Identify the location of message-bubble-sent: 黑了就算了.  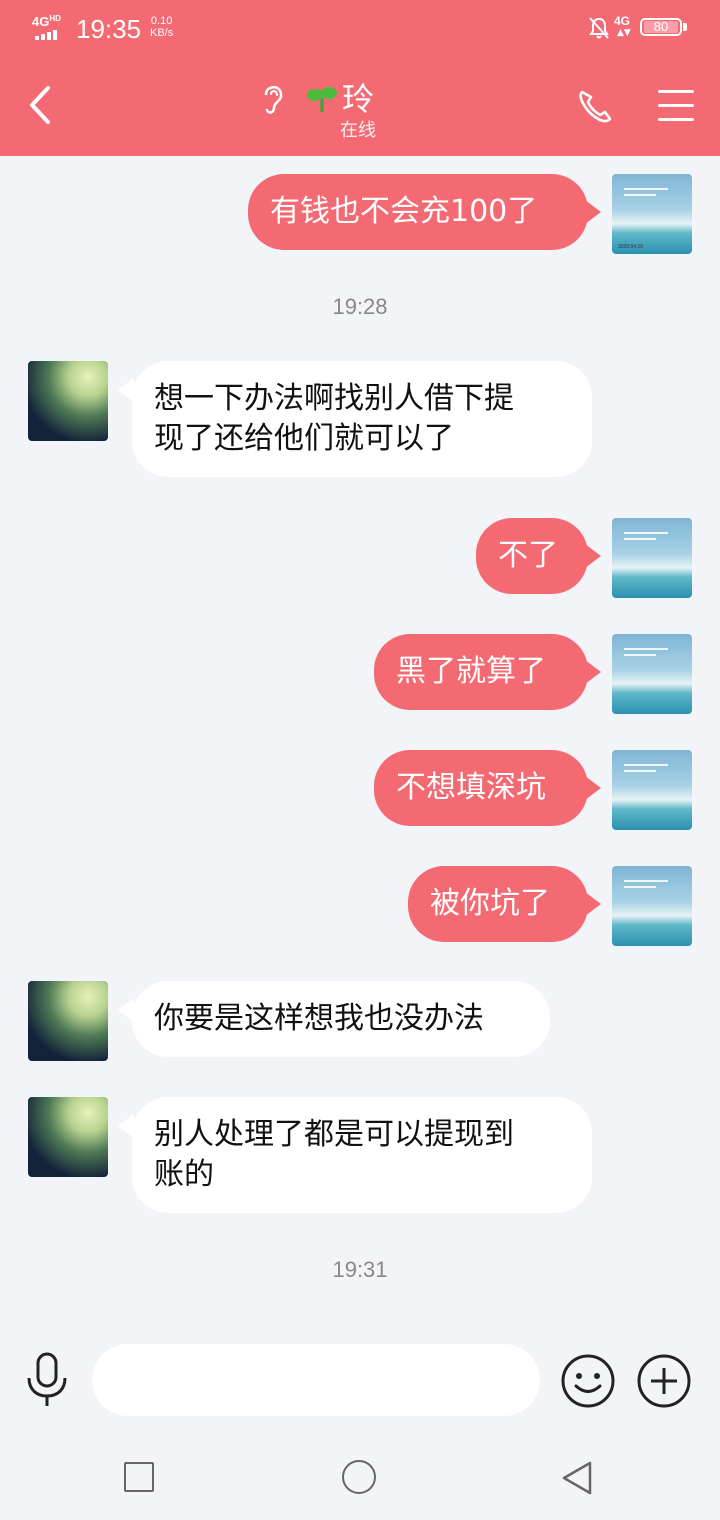
(481, 672).